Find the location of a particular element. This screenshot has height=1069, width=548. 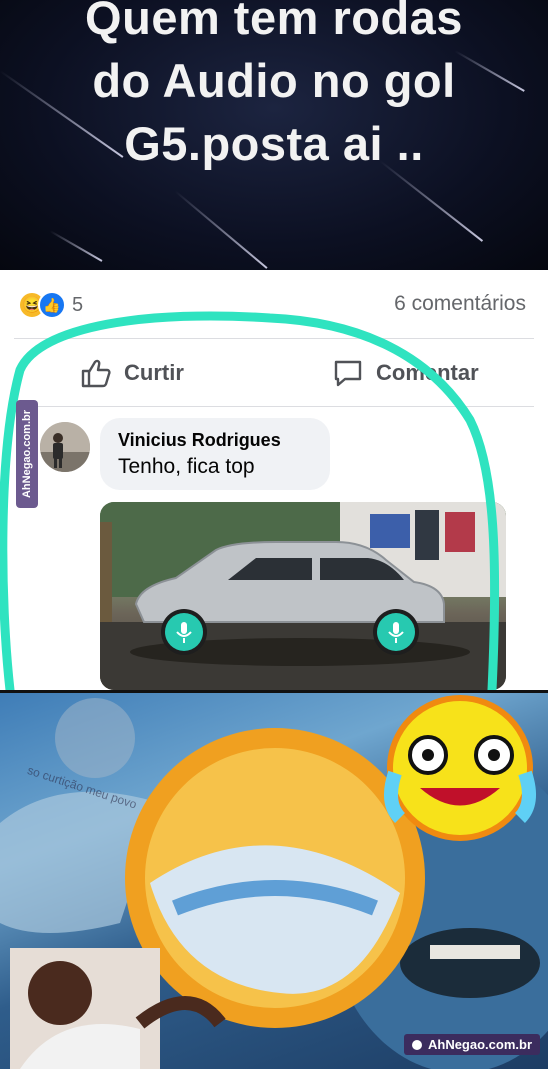

bottom-watermark-text: AhNegao.com.br is located at coordinates (479, 1044).